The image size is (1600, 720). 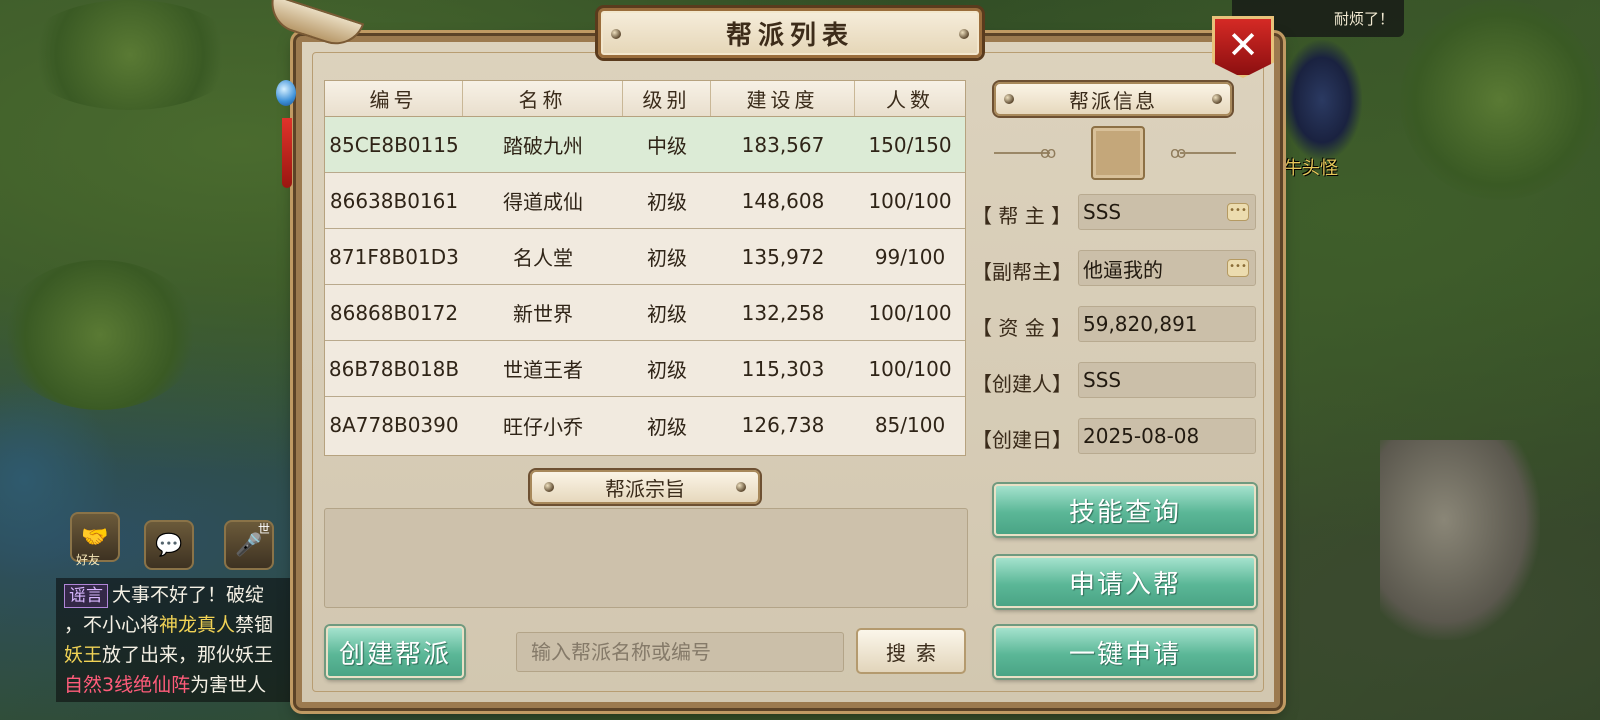 I want to click on speech-bubble-icon: 💬, so click(x=169, y=545).